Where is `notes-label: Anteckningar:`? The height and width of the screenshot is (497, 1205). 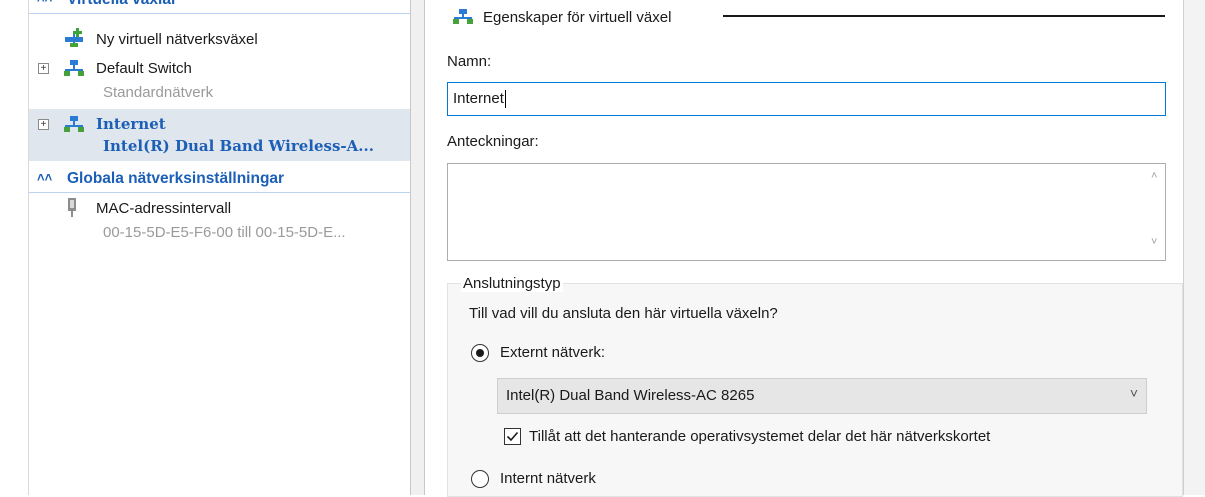 notes-label: Anteckningar: is located at coordinates (493, 141).